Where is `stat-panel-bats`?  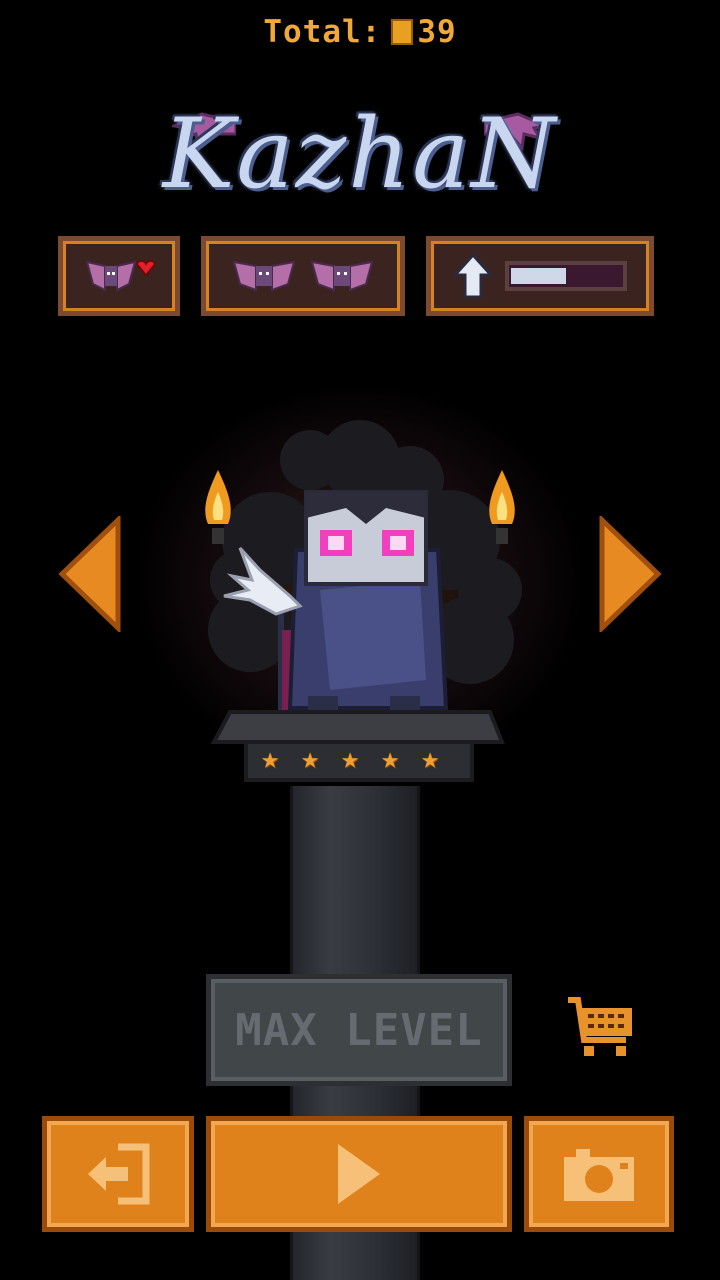
stat-panel-bats is located at coordinates (303, 276).